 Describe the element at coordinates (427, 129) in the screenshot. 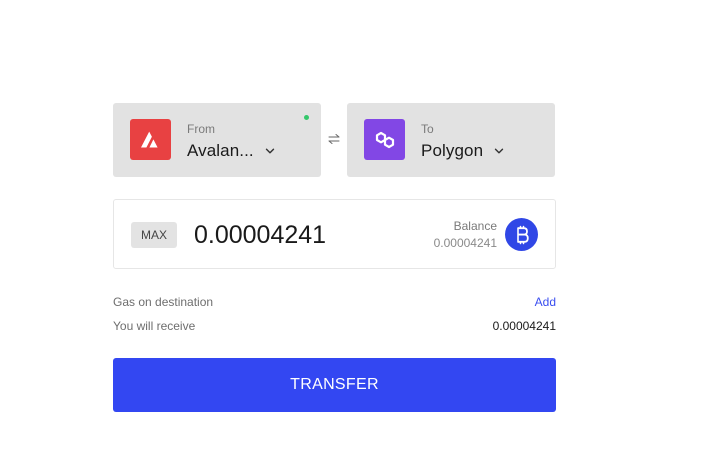

I see `to-caption: To` at that location.